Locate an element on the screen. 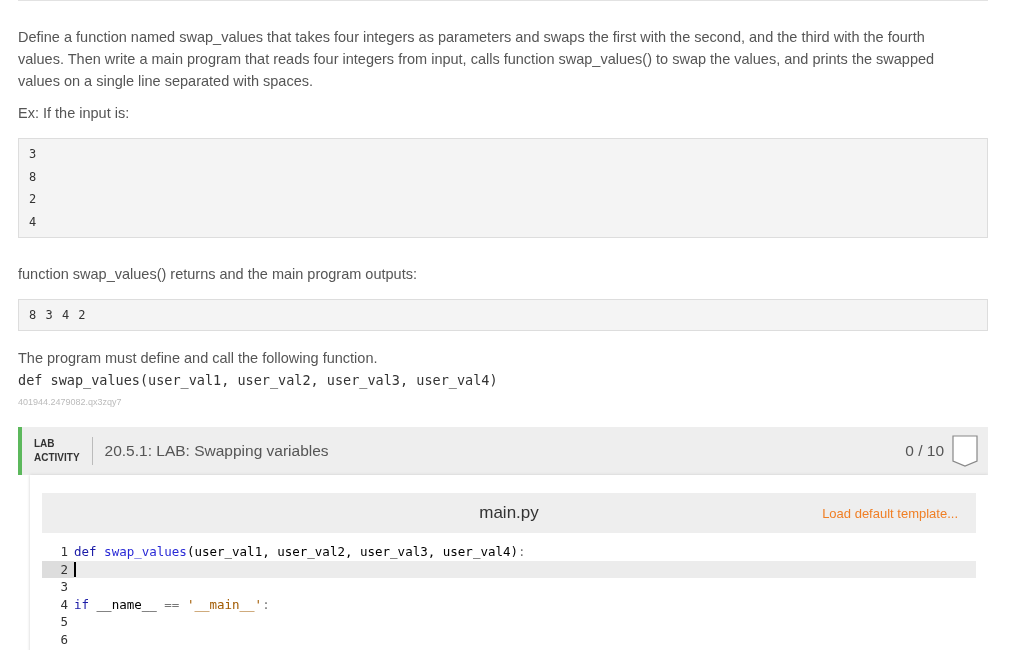 The width and height of the screenshot is (1019, 650). example-output-block: 8 3 4 2 is located at coordinates (503, 315).